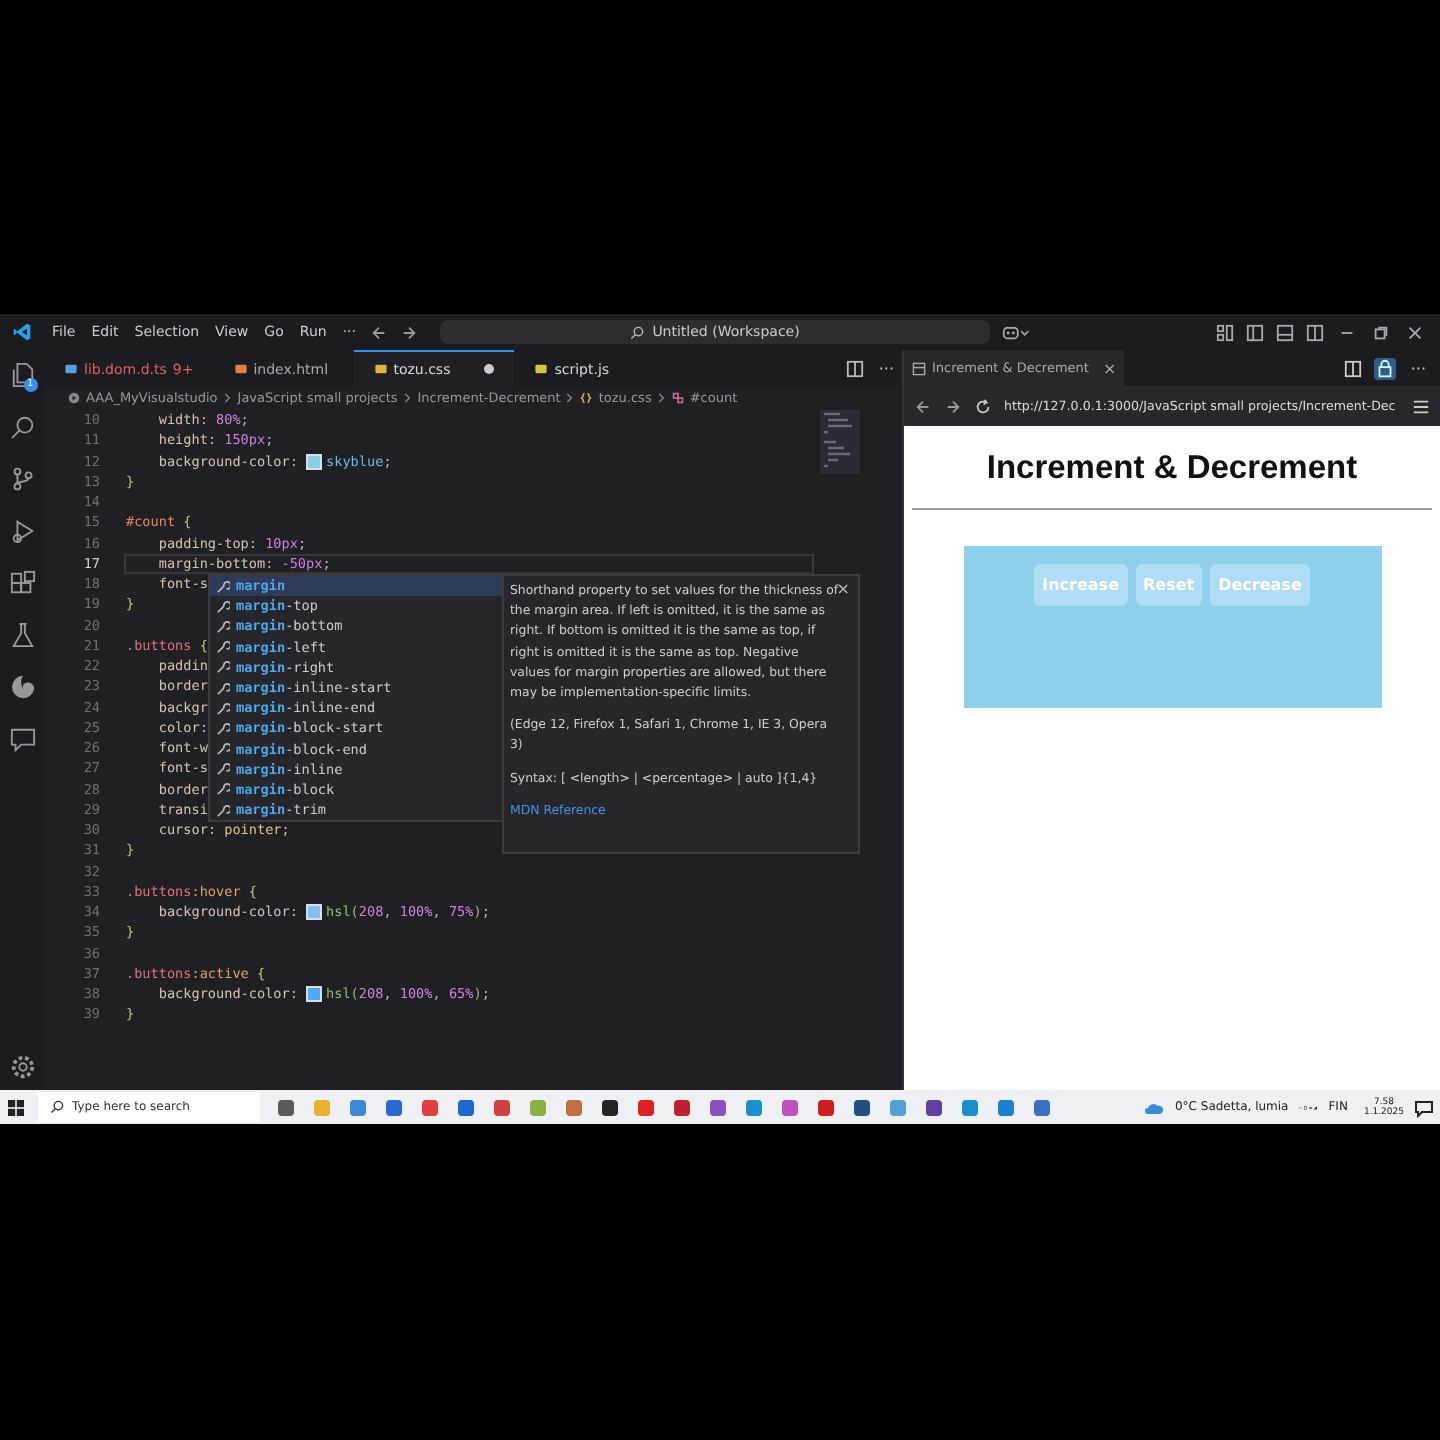 This screenshot has width=1440, height=1440. I want to click on chat-icon, so click(22, 739).